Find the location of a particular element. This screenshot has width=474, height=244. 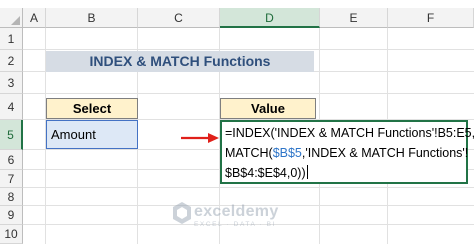

select-input-cell: Amount is located at coordinates (92, 134).